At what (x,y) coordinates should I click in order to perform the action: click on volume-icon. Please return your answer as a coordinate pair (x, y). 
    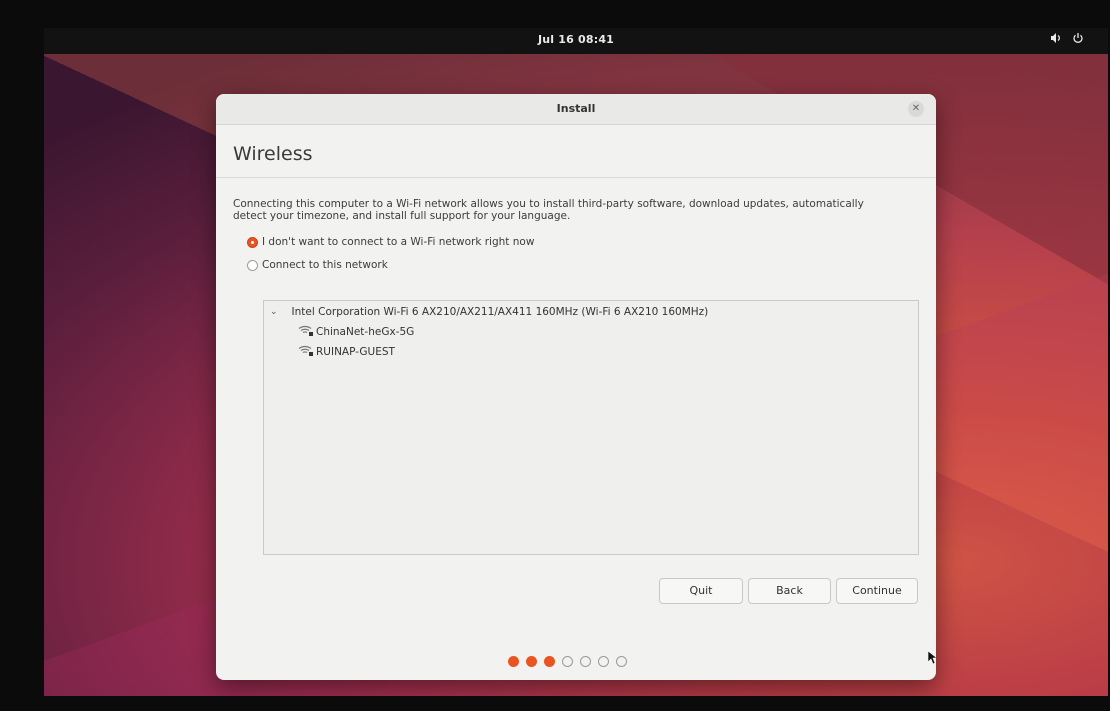
    Looking at the image, I should click on (1056, 38).